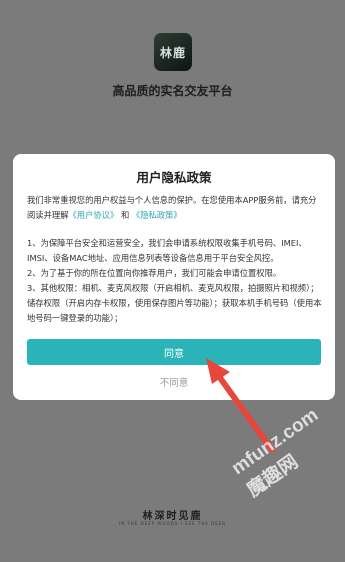 This screenshot has width=345, height=562. Describe the element at coordinates (240, 405) in the screenshot. I see `red-arrow-icon` at that location.